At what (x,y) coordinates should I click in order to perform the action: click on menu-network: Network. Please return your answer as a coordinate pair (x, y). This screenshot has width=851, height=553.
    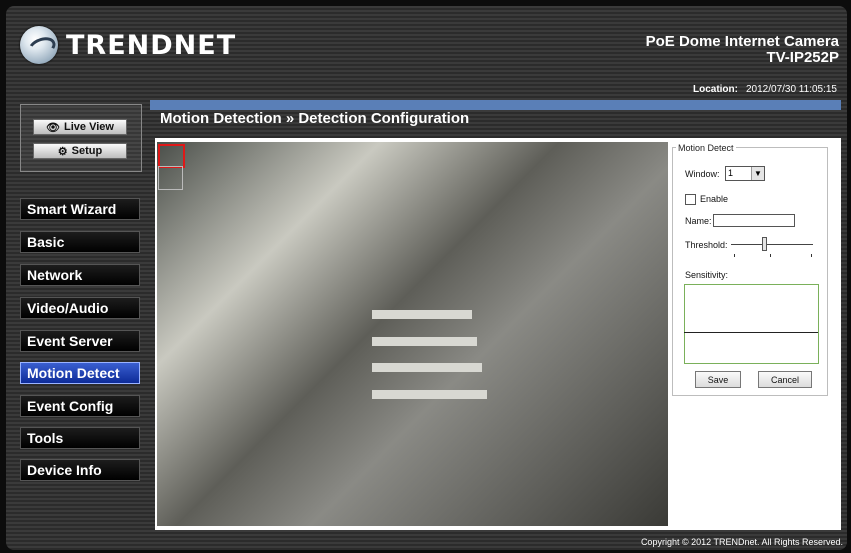
    Looking at the image, I should click on (80, 275).